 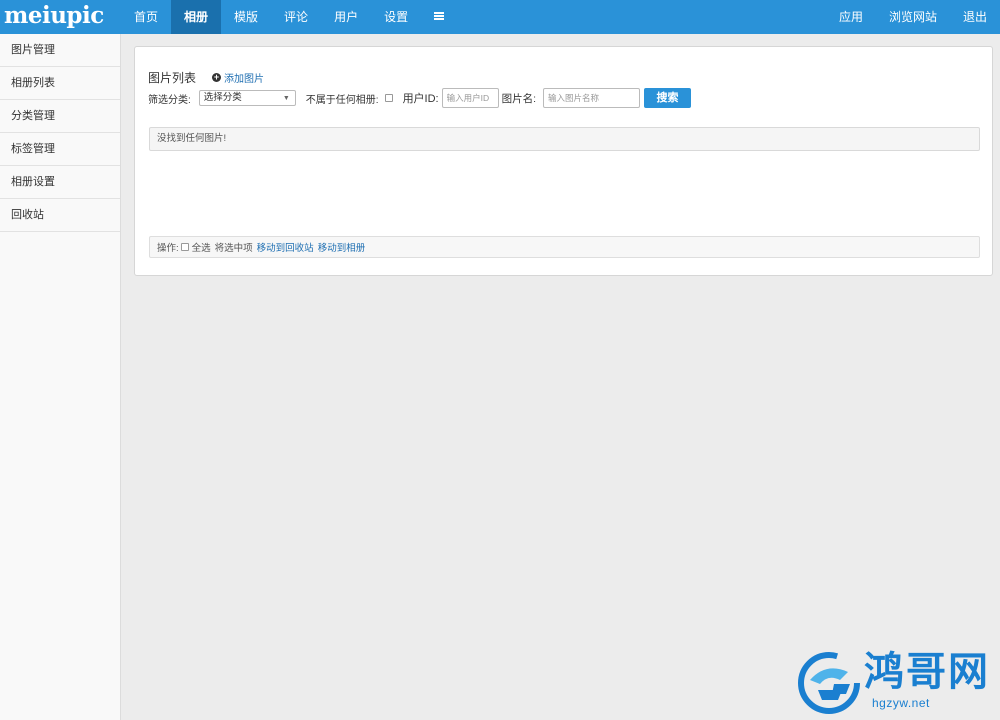 I want to click on sidebar-item-photo-manage: 图片管理, so click(x=60, y=50).